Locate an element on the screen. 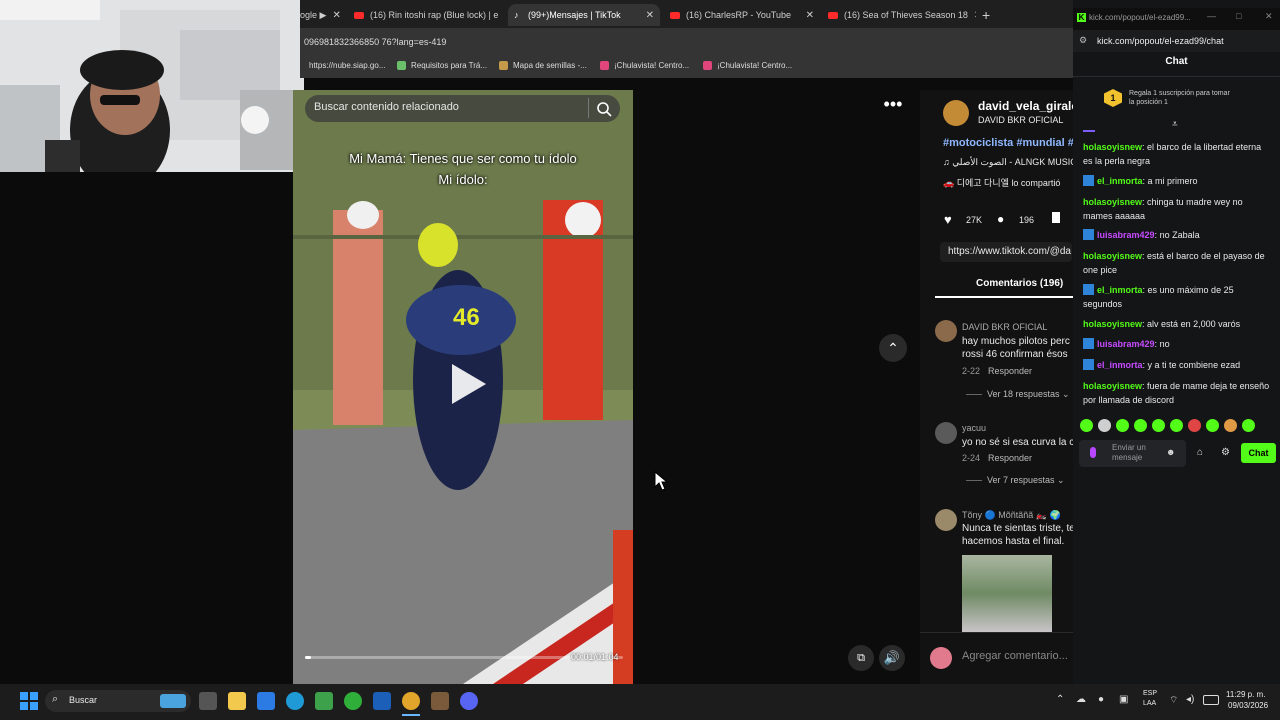 The height and width of the screenshot is (720, 1280). comment-icon: ● is located at coordinates (1000, 219).